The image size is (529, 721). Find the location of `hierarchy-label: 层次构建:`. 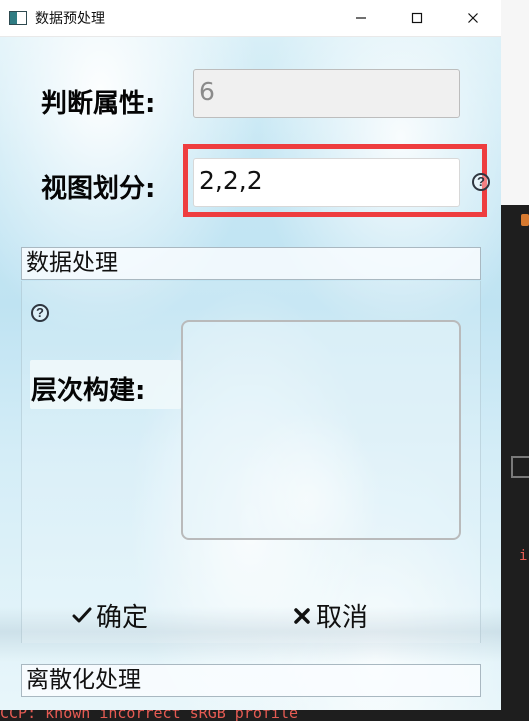

hierarchy-label: 层次构建: is located at coordinates (88, 391).